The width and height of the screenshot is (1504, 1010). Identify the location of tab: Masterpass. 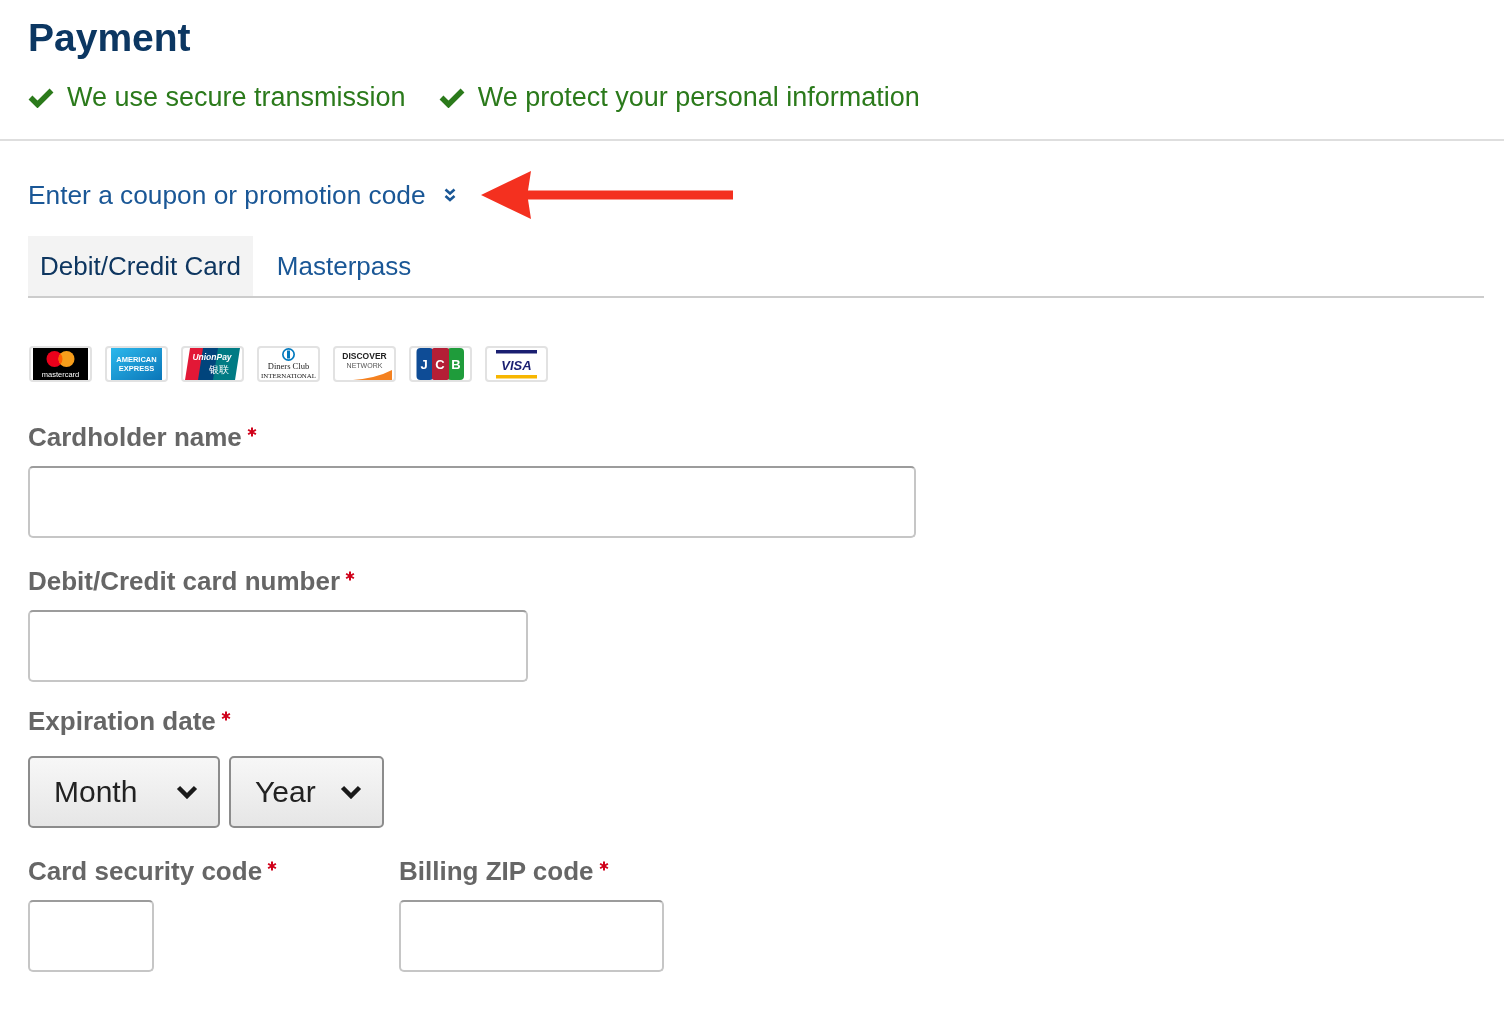
(344, 266).